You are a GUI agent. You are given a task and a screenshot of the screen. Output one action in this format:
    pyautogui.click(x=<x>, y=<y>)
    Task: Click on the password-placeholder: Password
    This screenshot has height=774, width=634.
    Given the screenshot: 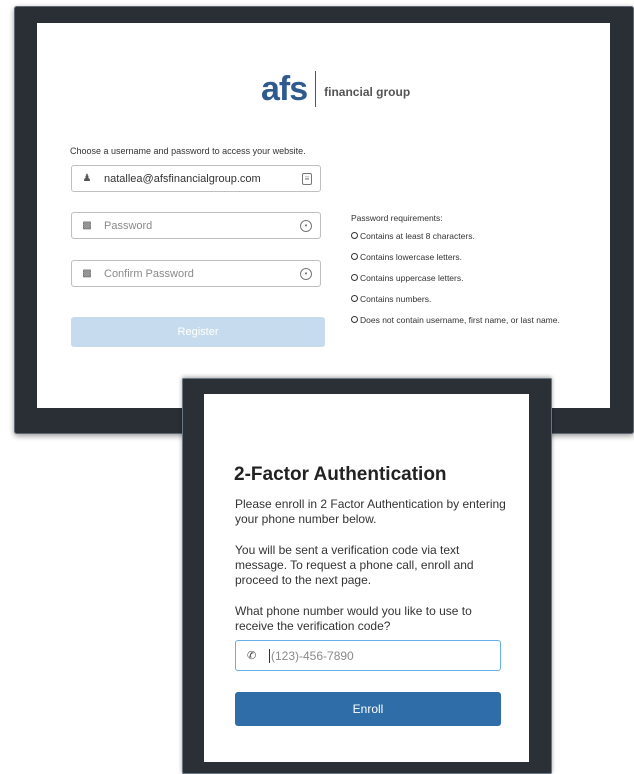 What is the action you would take?
    pyautogui.click(x=128, y=225)
    